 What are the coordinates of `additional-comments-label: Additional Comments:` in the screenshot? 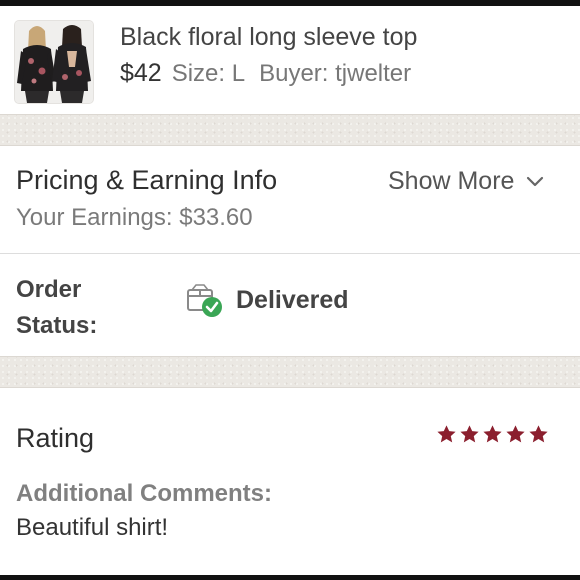 It's located at (144, 493).